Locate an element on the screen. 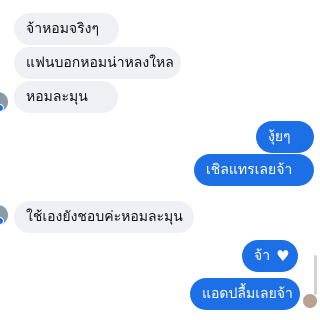 This screenshot has width=320, height=320. outgoing-message: เชิลแทรเลยจ้า is located at coordinates (254, 170).